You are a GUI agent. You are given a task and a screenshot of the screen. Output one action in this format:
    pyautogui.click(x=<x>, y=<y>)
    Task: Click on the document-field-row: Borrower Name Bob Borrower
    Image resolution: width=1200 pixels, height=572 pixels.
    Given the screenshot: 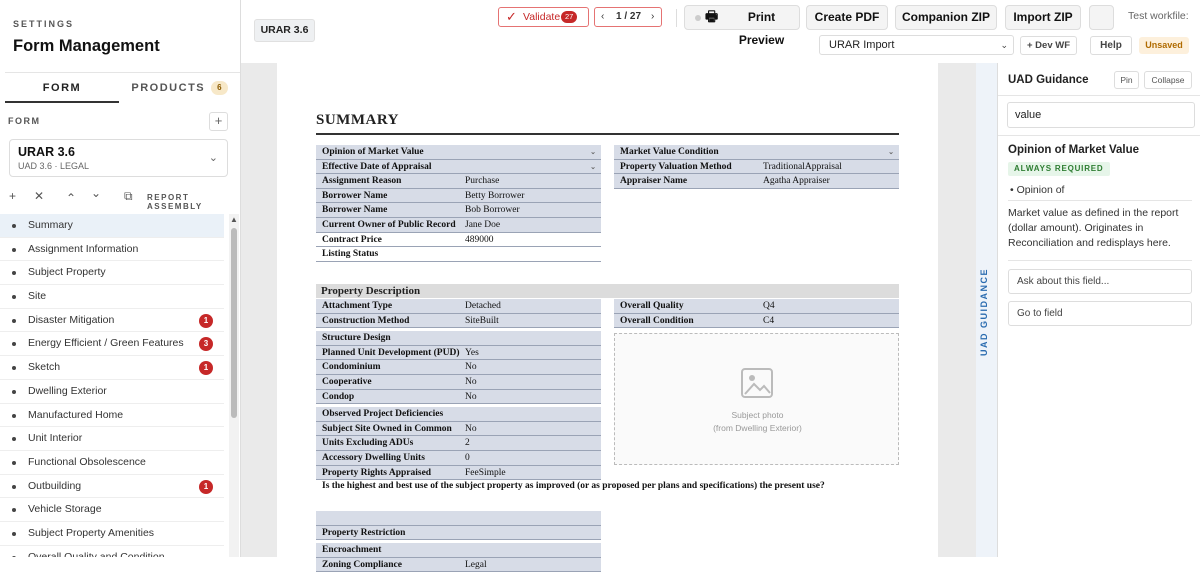 What is the action you would take?
    pyautogui.click(x=458, y=210)
    